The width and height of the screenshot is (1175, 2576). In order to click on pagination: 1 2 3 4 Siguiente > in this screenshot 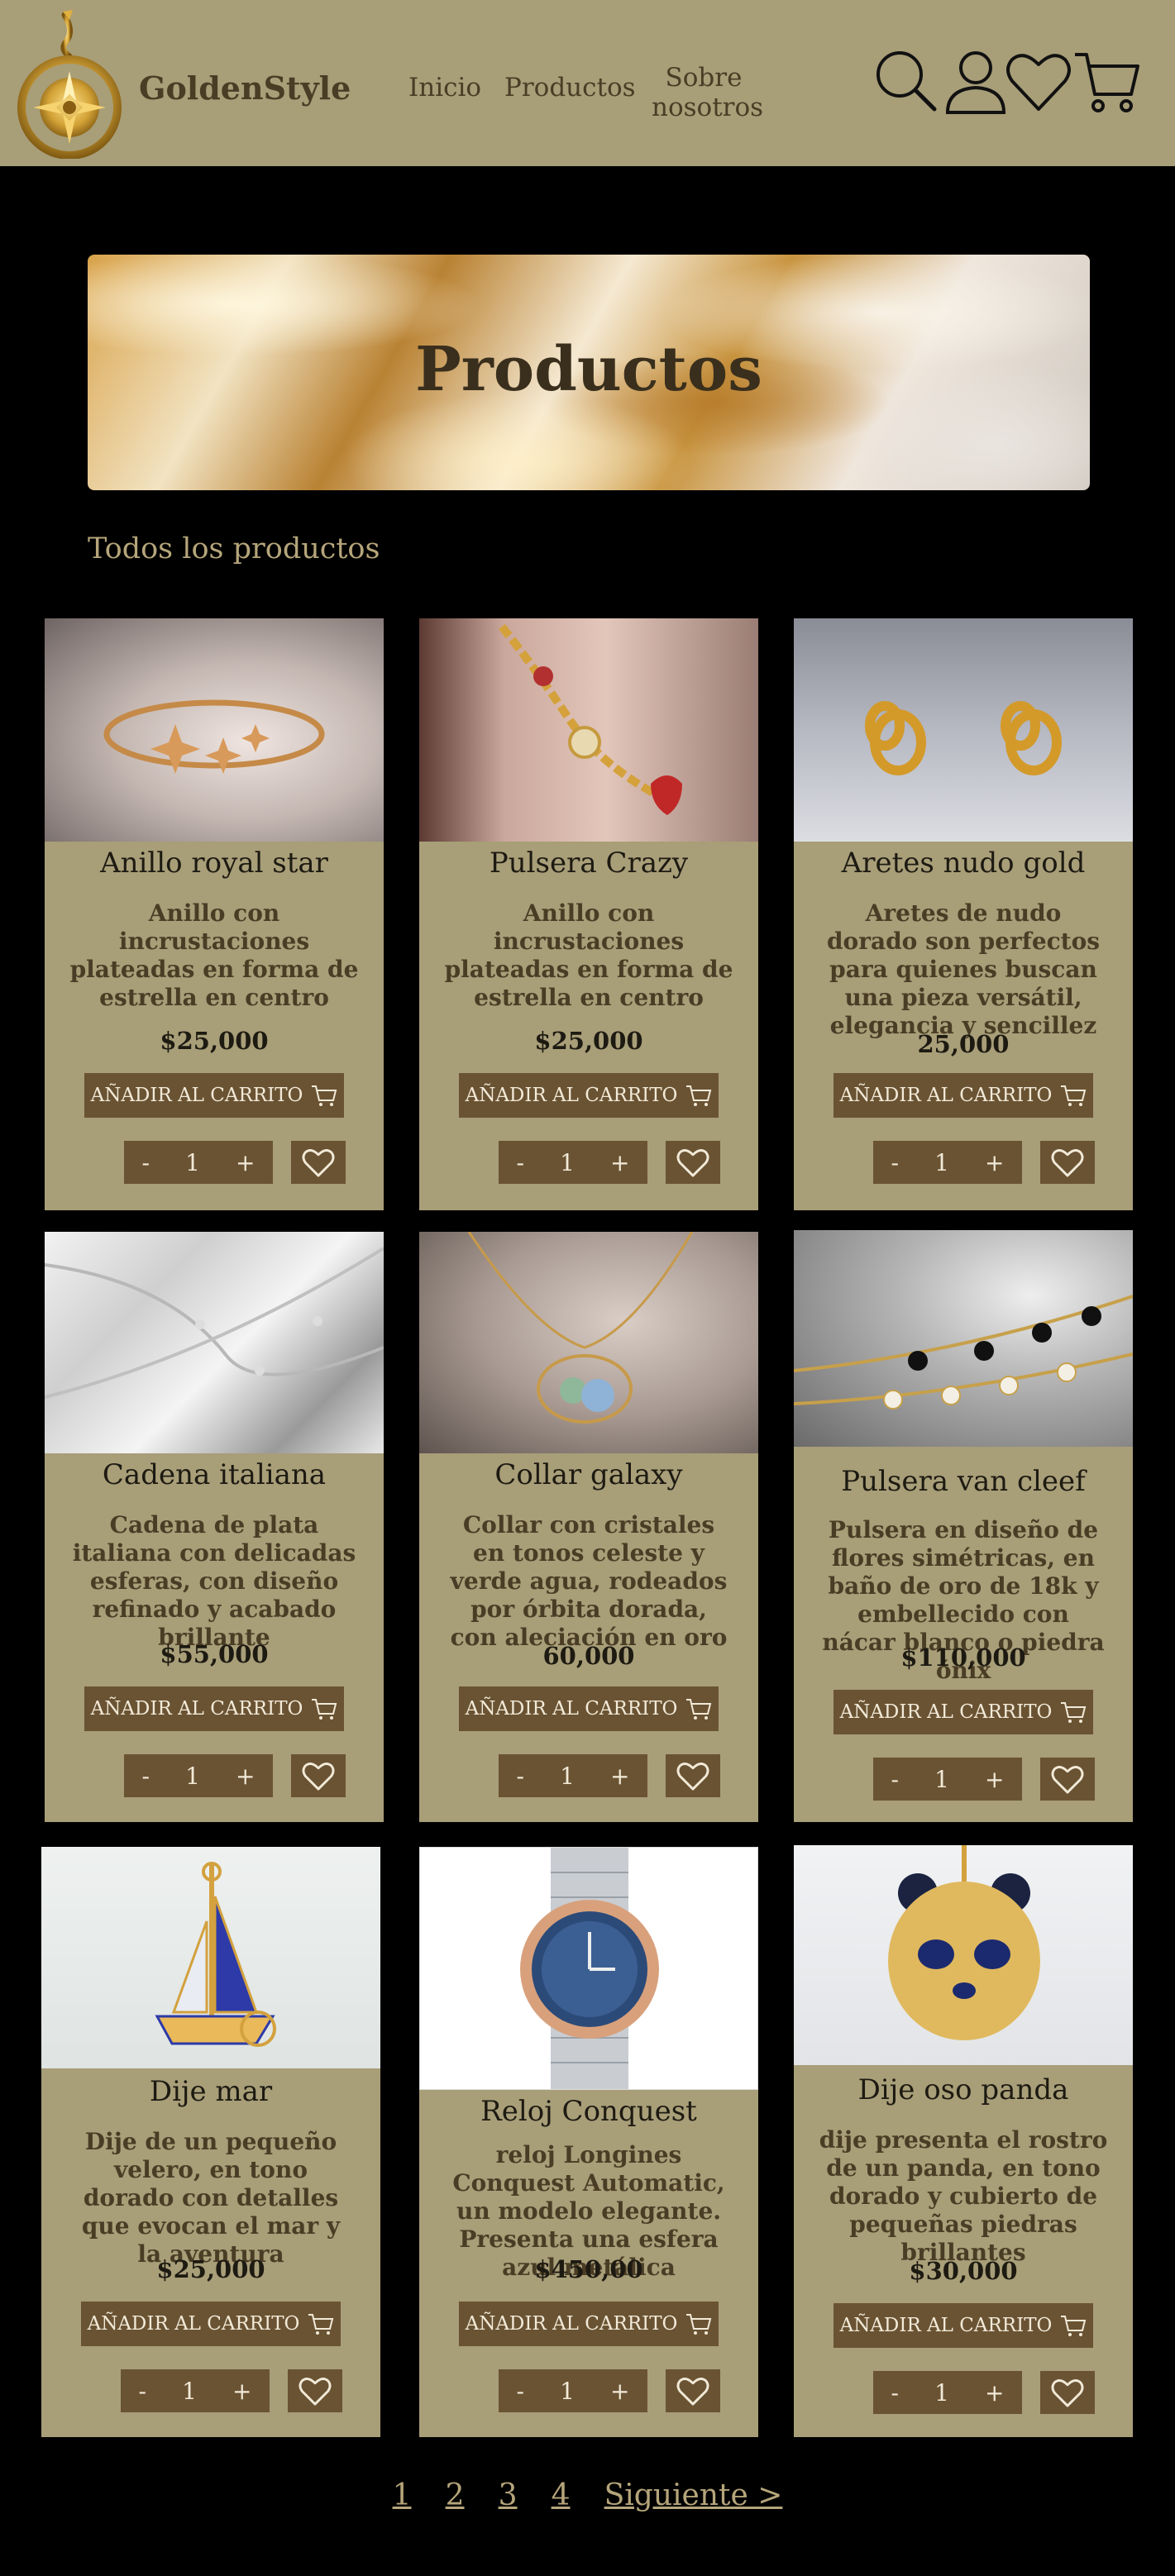, I will do `click(587, 2495)`.